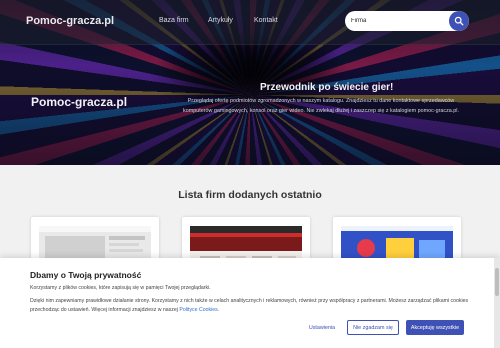  I want to click on nav-link-artykuly: Artykuły, so click(220, 20).